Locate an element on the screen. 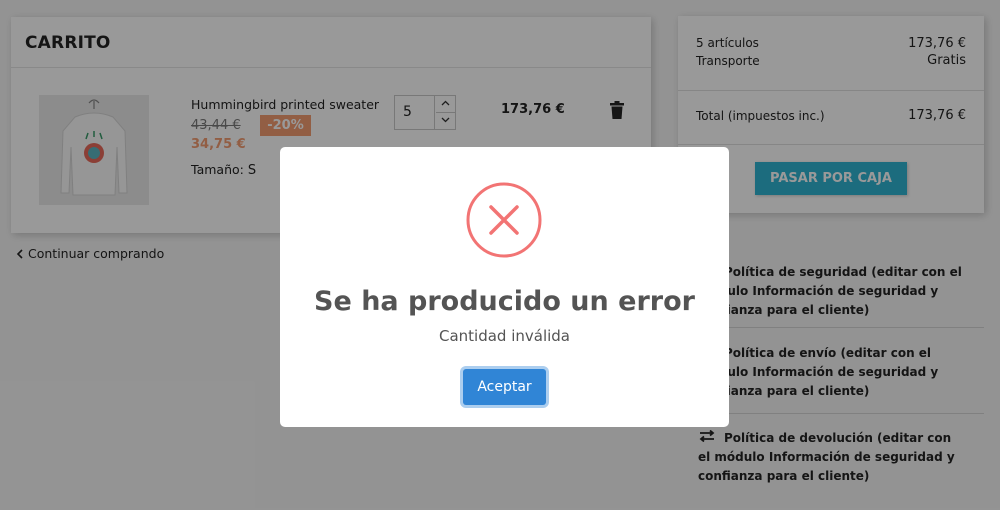 This screenshot has height=510, width=1000. accept-button: Aceptar is located at coordinates (504, 387).